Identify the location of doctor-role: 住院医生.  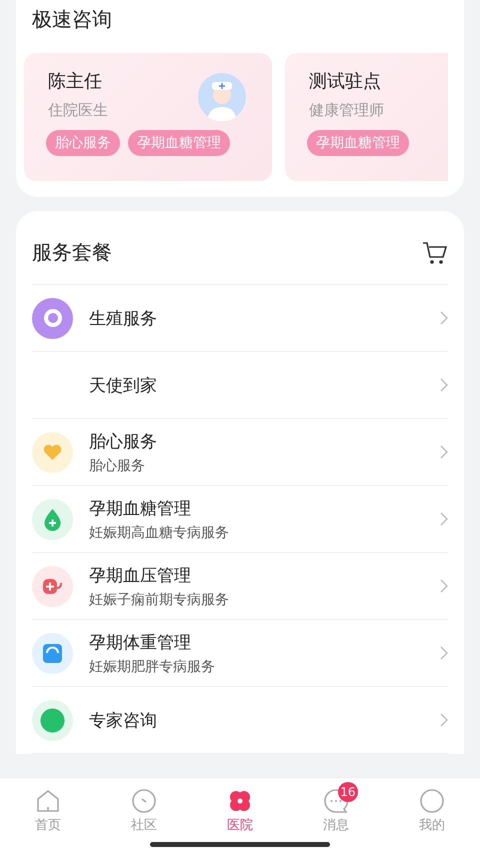
(78, 110).